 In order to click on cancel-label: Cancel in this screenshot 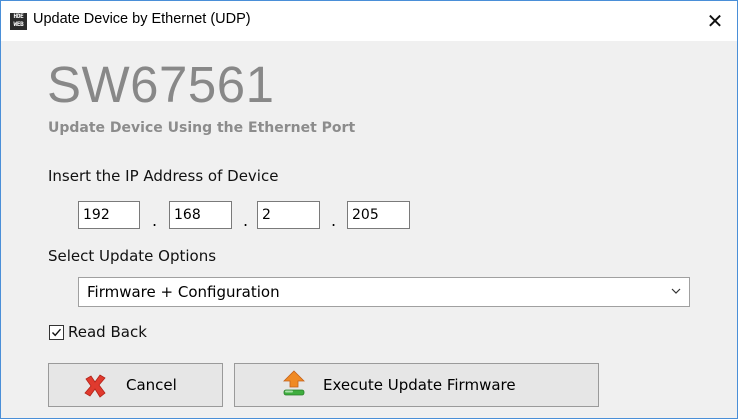, I will do `click(151, 385)`.